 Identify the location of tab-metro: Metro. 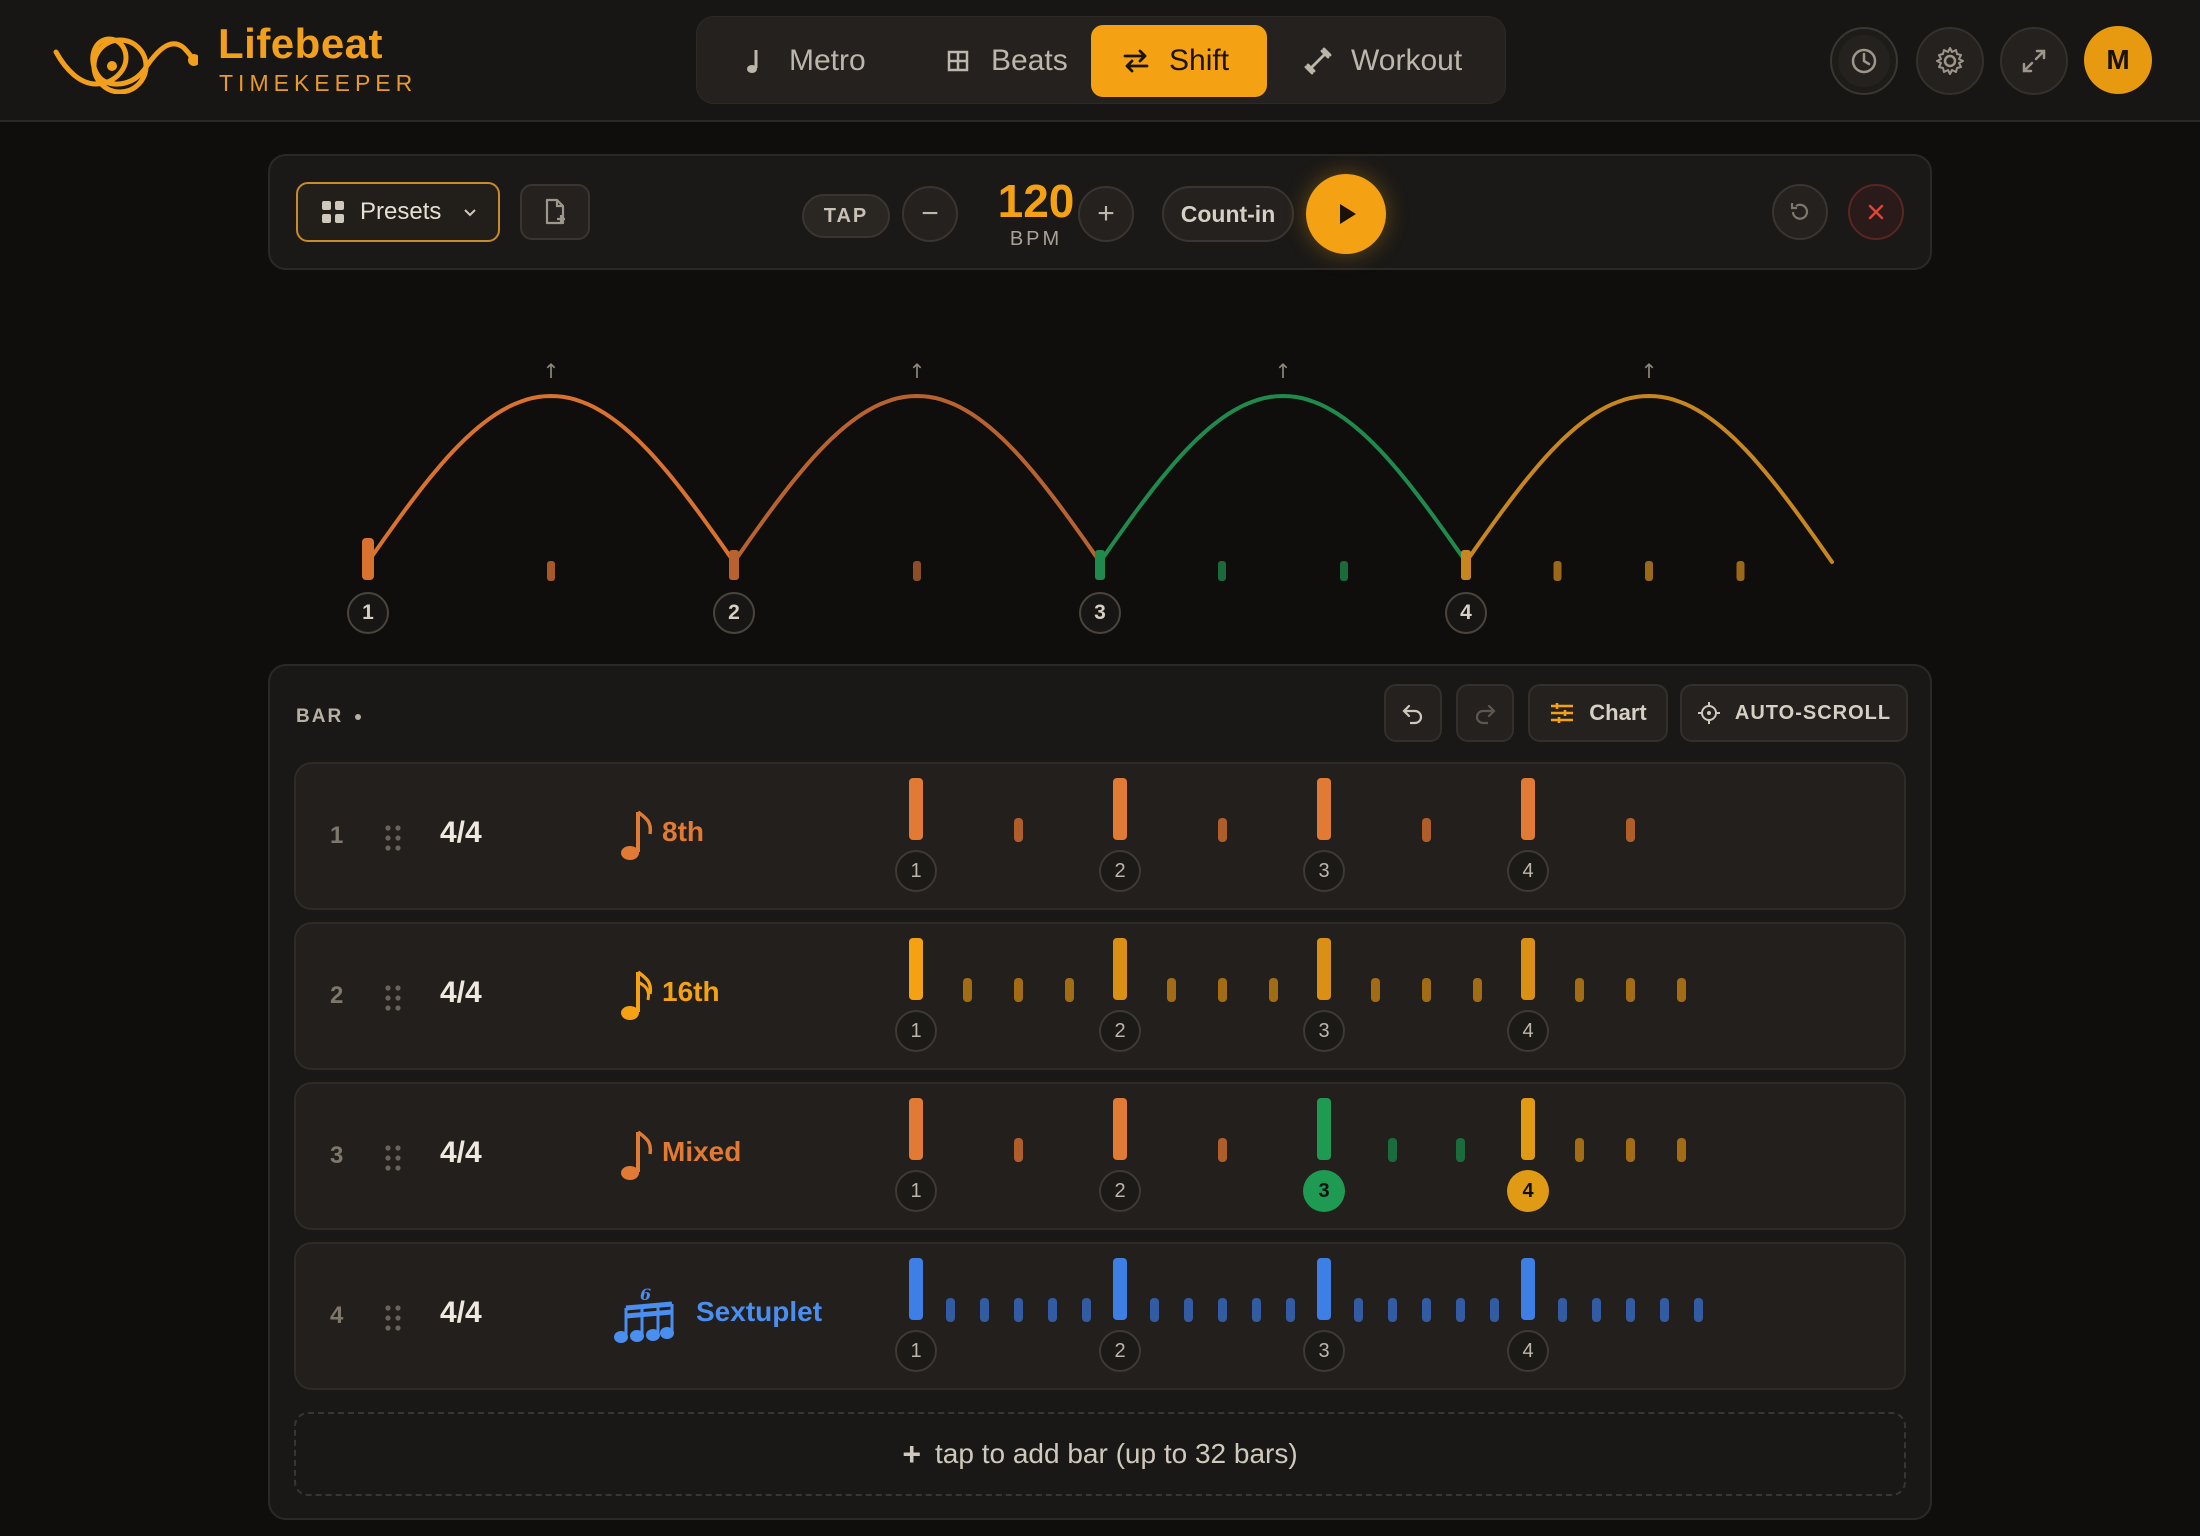
(803, 61).